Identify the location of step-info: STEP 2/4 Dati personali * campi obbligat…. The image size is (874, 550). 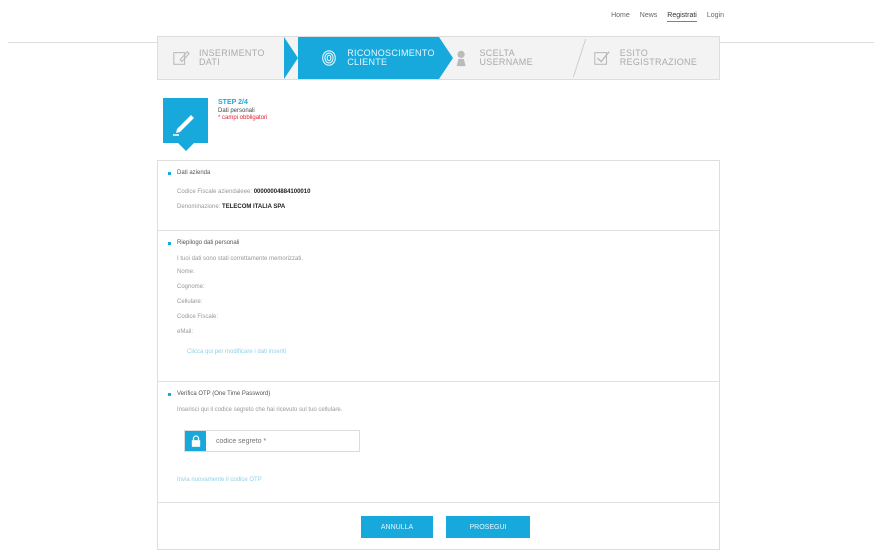
(242, 110).